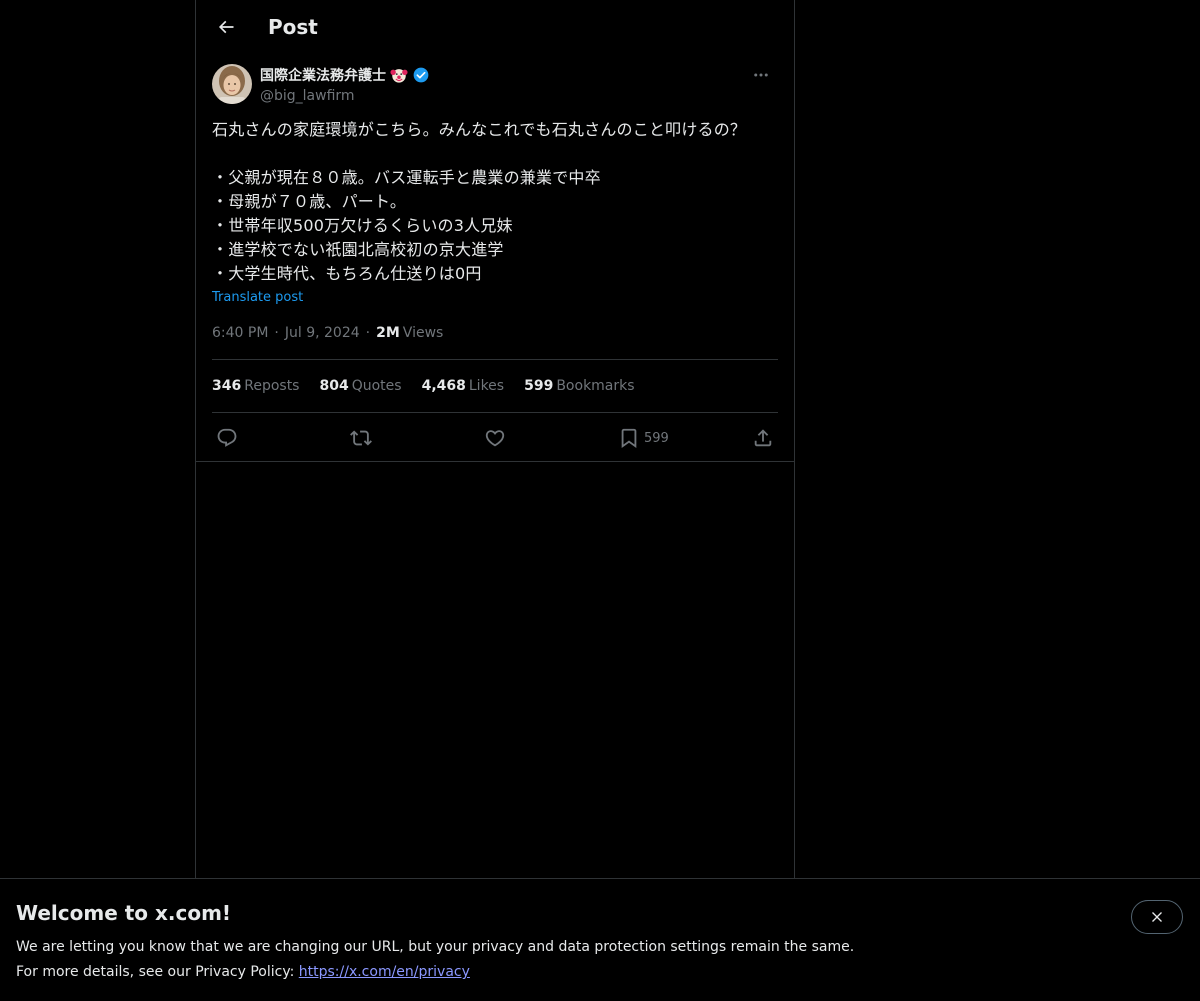 The height and width of the screenshot is (1001, 1200). I want to click on views-label: Views, so click(423, 333).